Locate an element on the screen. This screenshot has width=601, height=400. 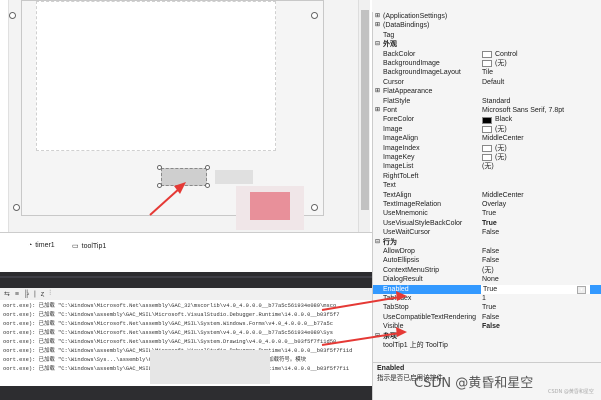
arrow-to-enabled is located at coordinates (361, 303).